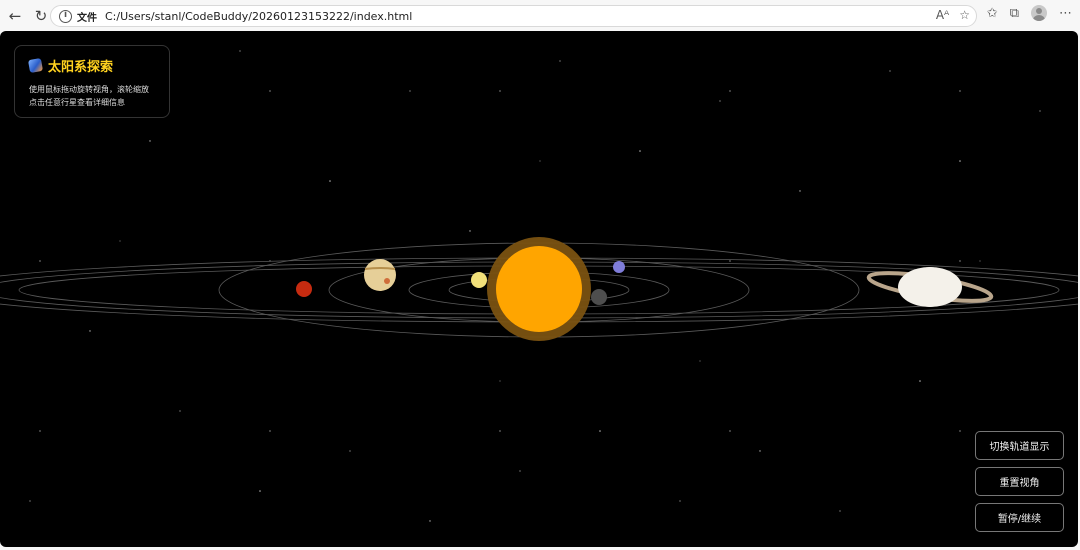 Image resolution: width=1080 pixels, height=550 pixels. I want to click on favorites-icon: ✩, so click(992, 13).